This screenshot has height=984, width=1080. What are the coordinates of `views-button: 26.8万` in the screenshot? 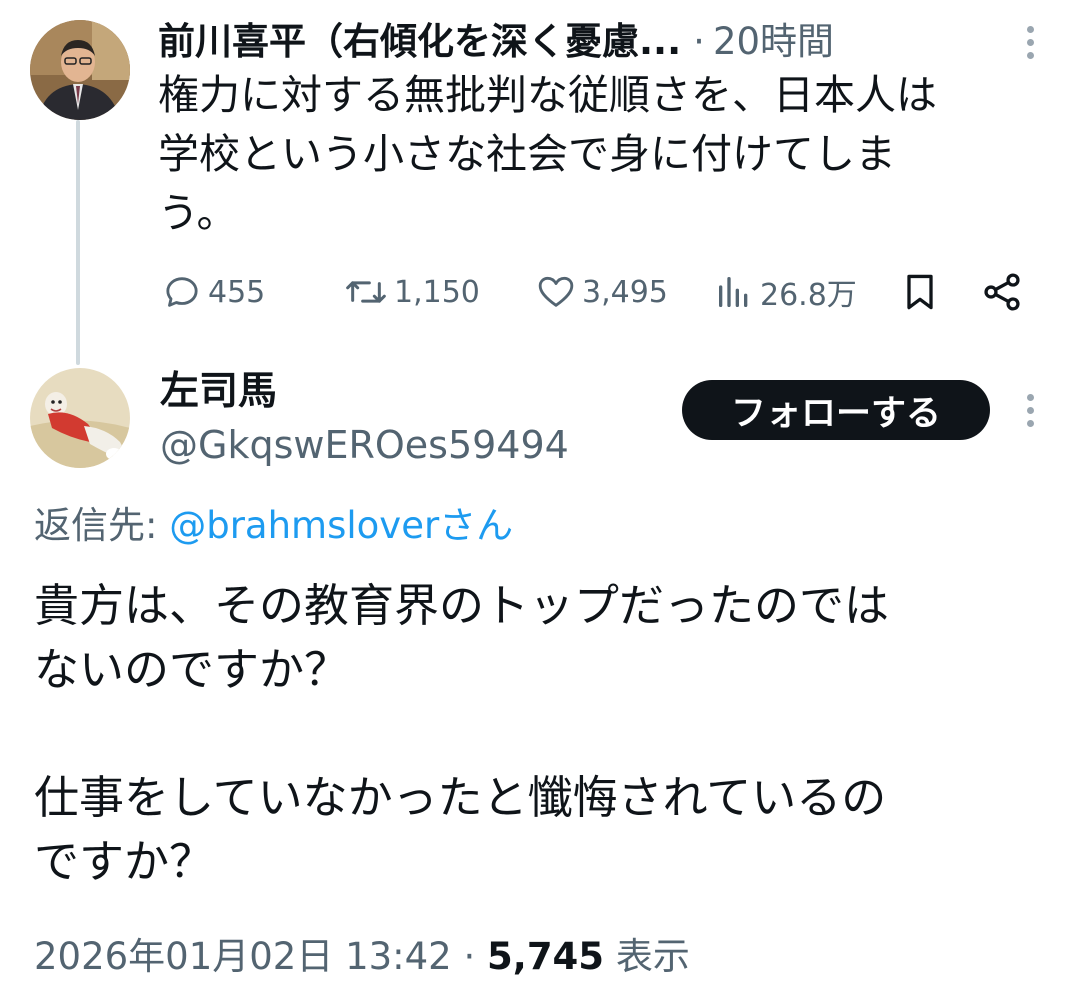 It's located at (785, 292).